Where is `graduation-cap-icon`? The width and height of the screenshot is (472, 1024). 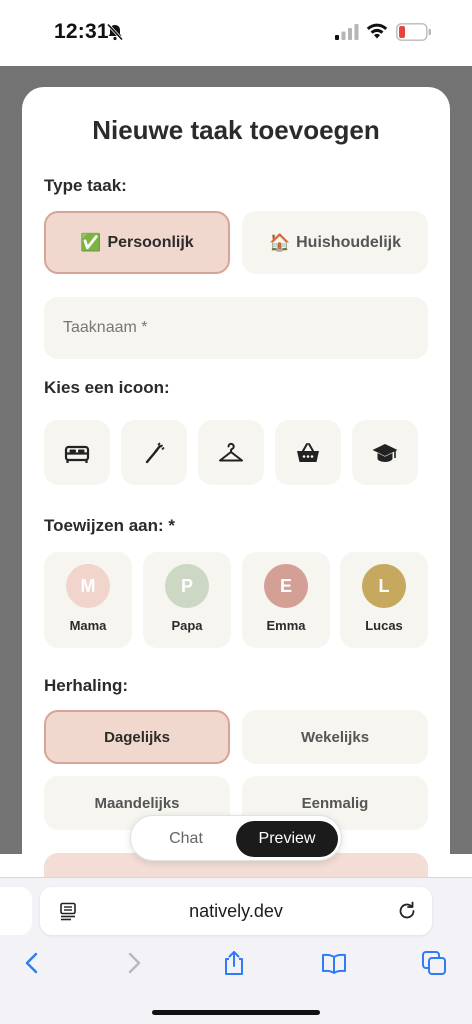 graduation-cap-icon is located at coordinates (385, 452).